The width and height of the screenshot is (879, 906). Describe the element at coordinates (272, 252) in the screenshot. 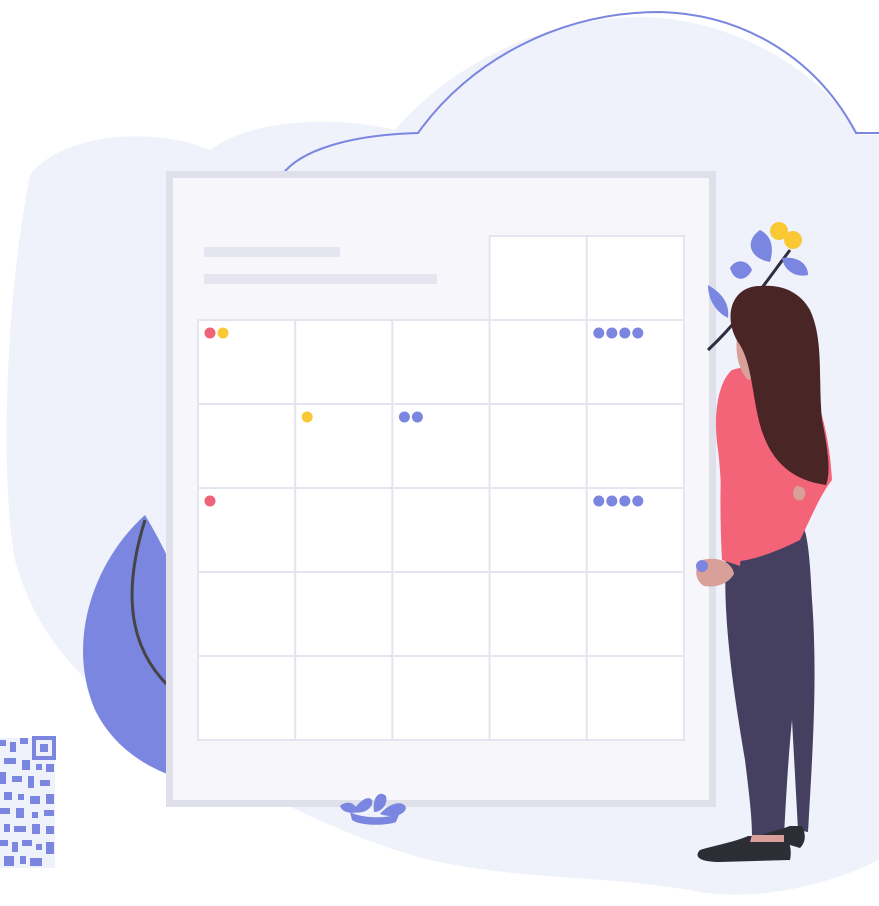

I see `title-placeholder-bar` at that location.